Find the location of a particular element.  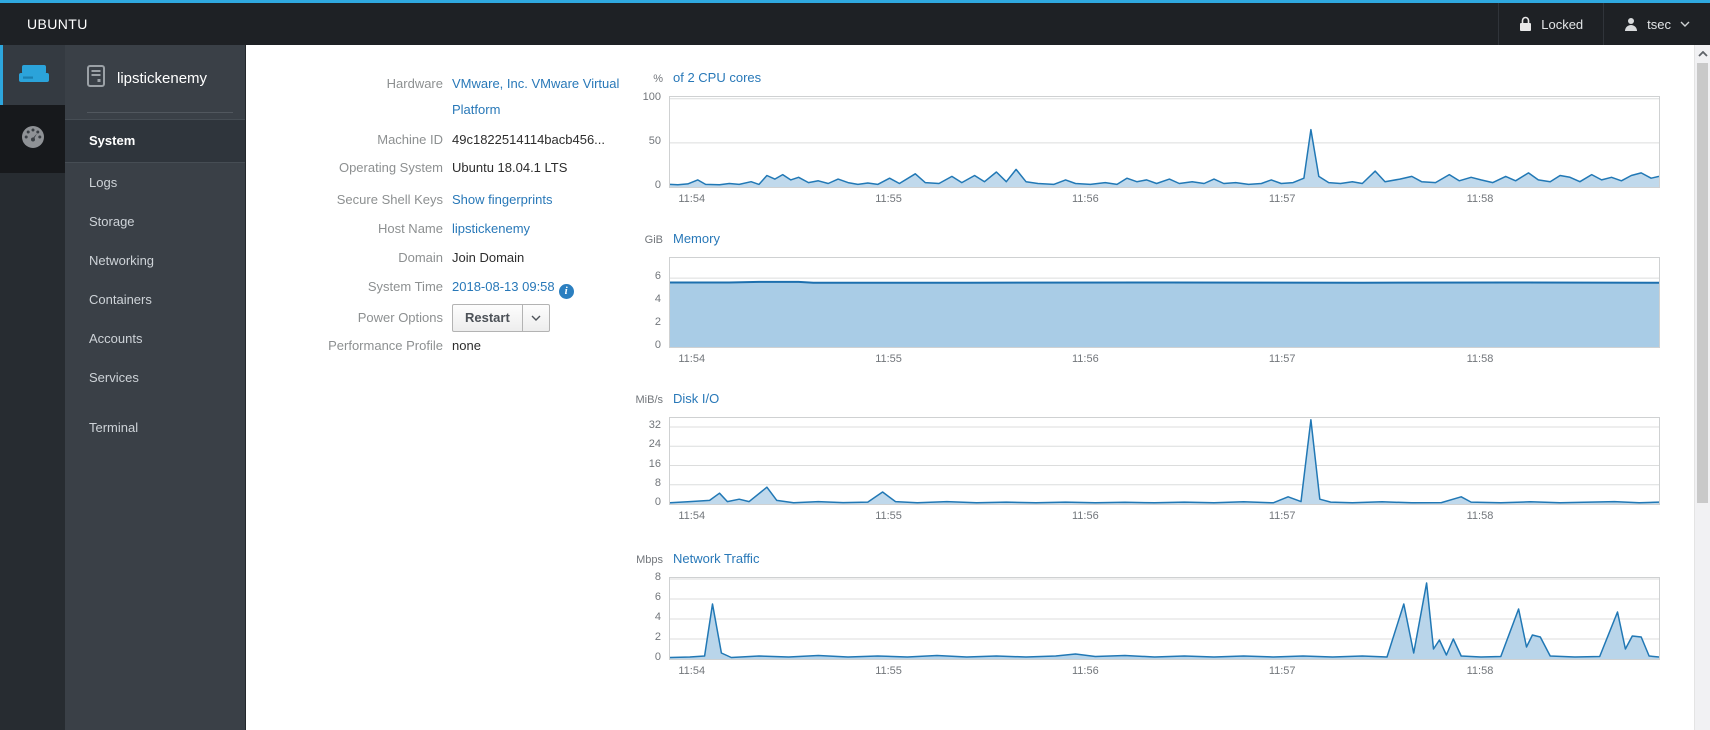

domain-label: Domain is located at coordinates (420, 257).